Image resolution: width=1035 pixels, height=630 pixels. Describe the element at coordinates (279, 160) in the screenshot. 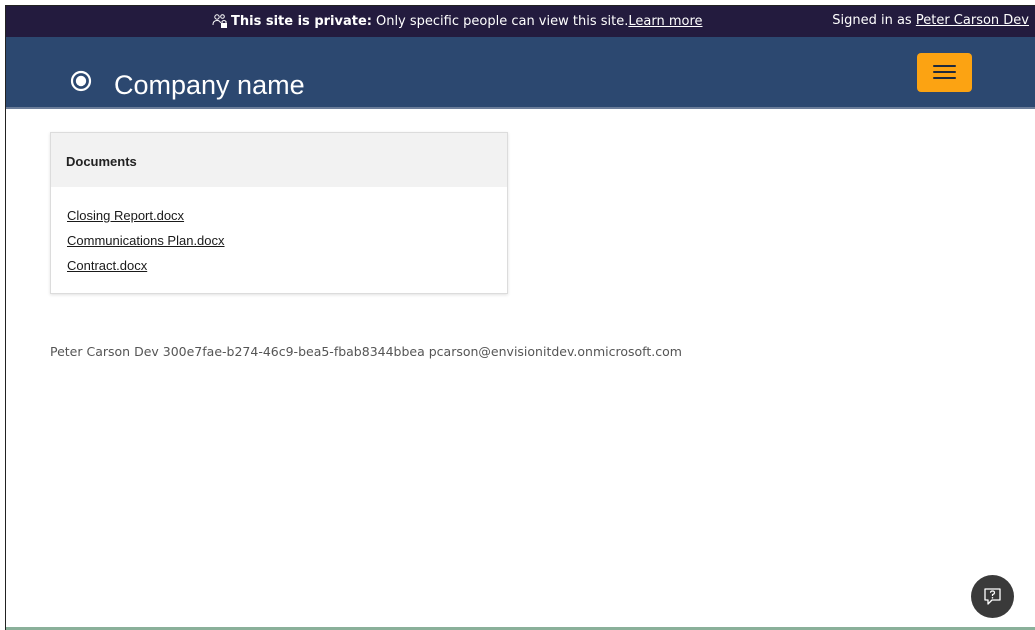

I see `documents-card-header: Documents` at that location.